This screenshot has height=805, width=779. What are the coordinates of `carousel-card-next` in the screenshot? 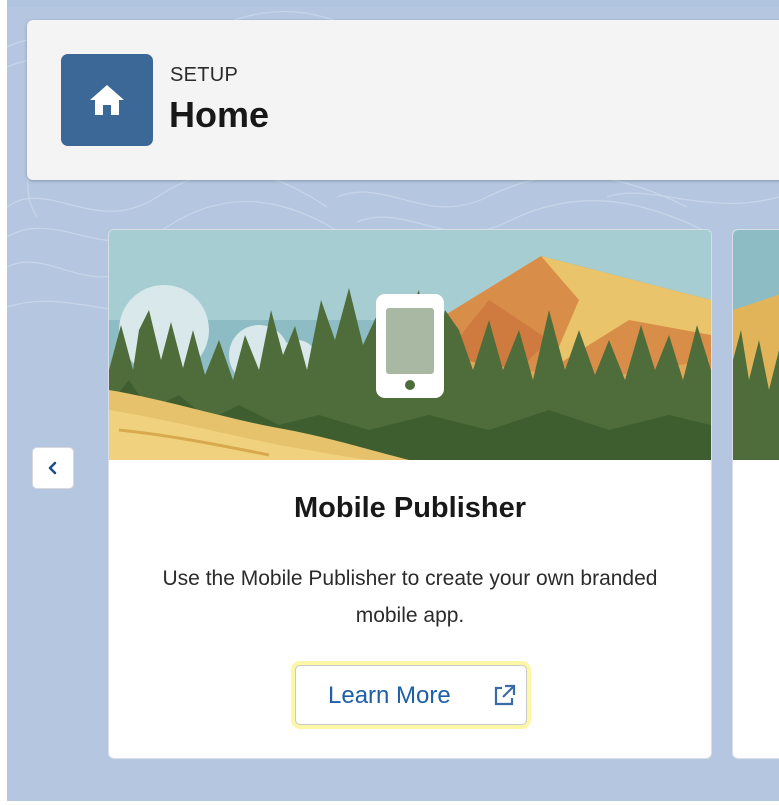 It's located at (755, 494).